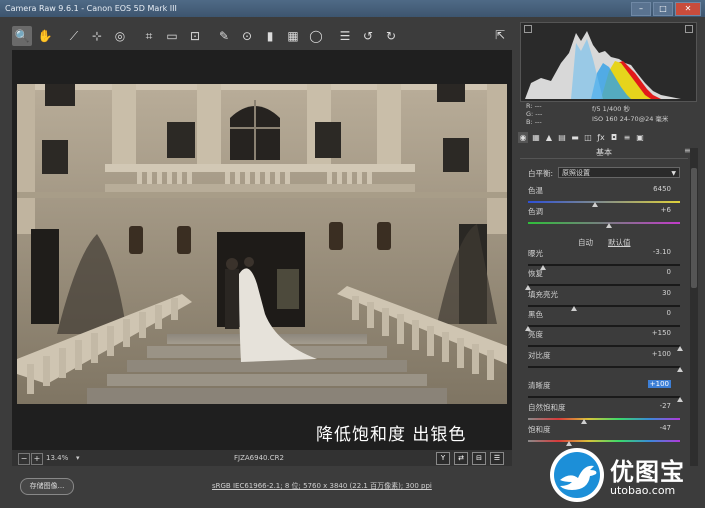 The height and width of the screenshot is (508, 705). I want to click on copy-settings-icon: ⊟, so click(479, 458).